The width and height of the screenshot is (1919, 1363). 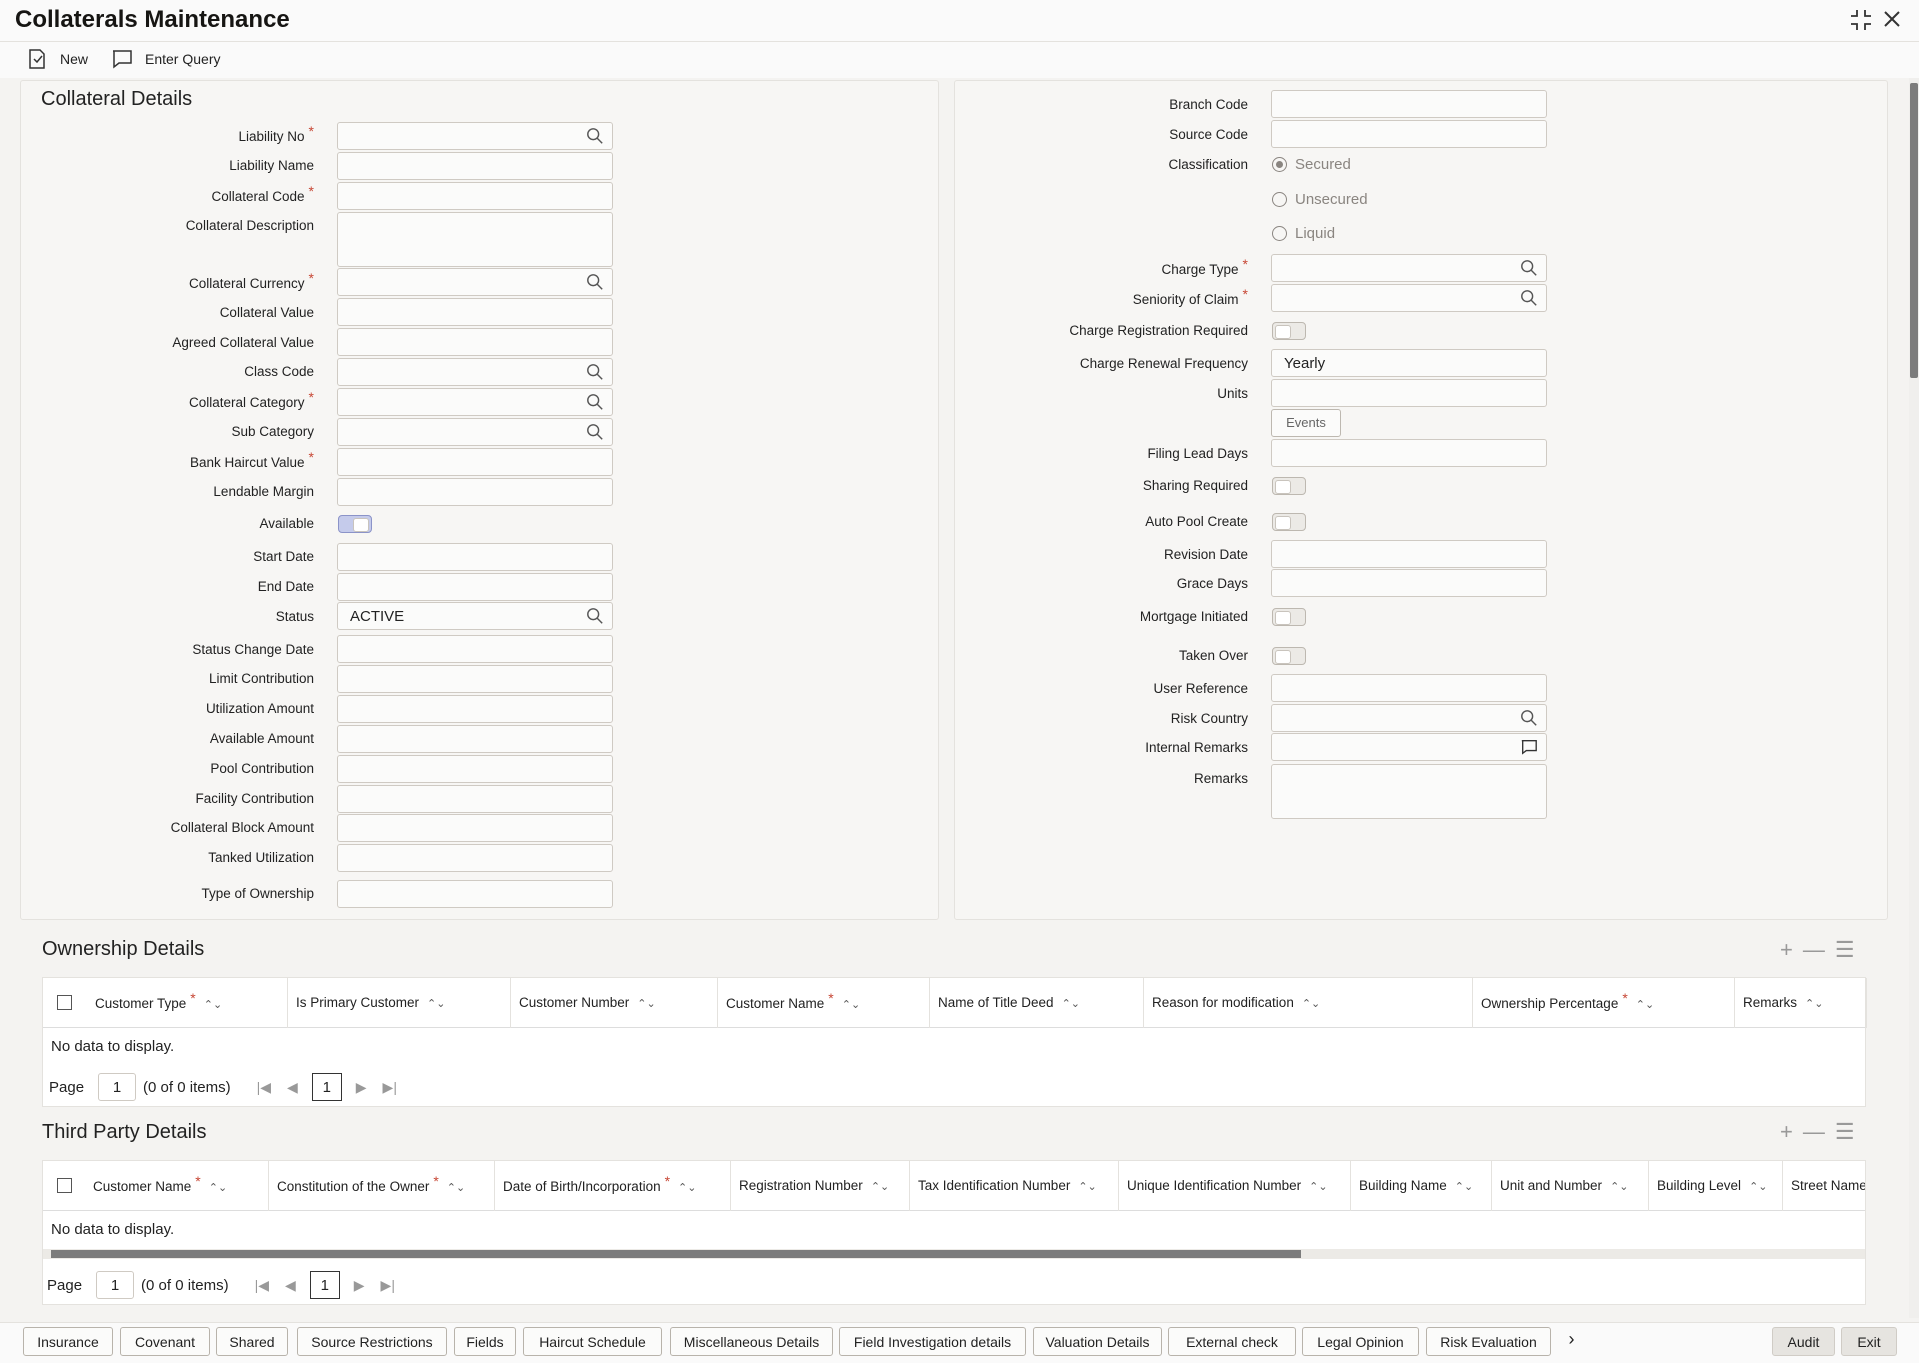 What do you see at coordinates (613, 1186) in the screenshot?
I see `third-party-column-header: Date of Birth/Incorporation * ⌃⌄` at bounding box center [613, 1186].